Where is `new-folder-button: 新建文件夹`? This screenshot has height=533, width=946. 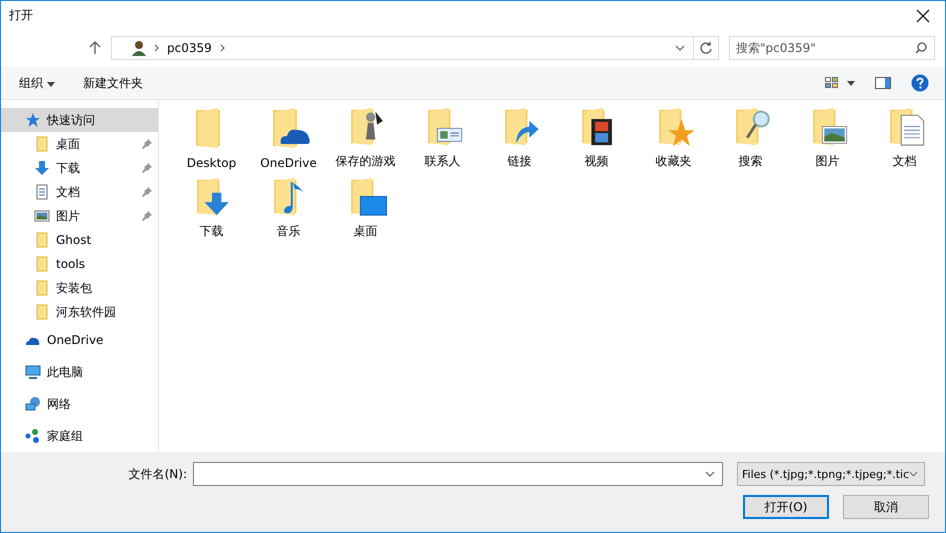 new-folder-button: 新建文件夹 is located at coordinates (112, 83).